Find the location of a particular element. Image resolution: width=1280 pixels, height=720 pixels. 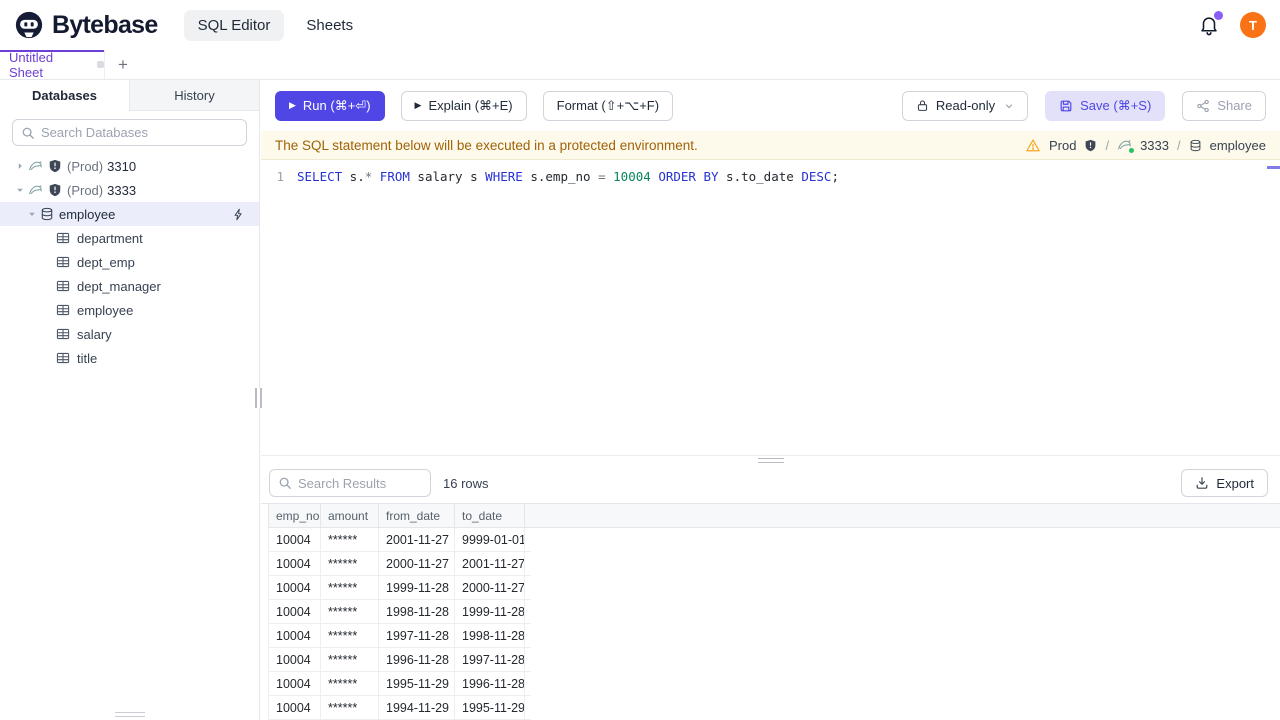

panel-resize-handle-horizontal is located at coordinates (770, 459).